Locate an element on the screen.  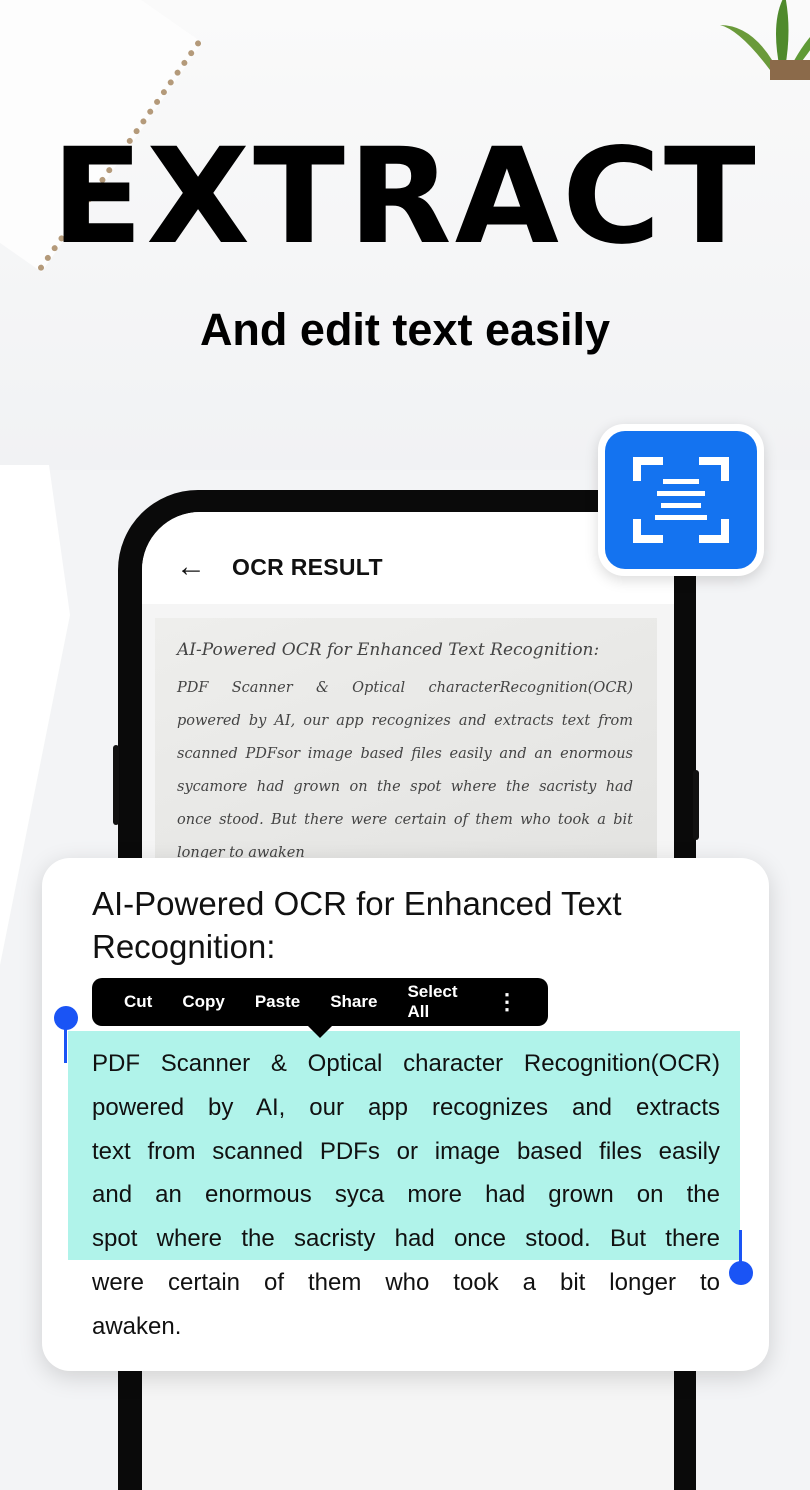
document-scan-icon is located at coordinates (681, 500).